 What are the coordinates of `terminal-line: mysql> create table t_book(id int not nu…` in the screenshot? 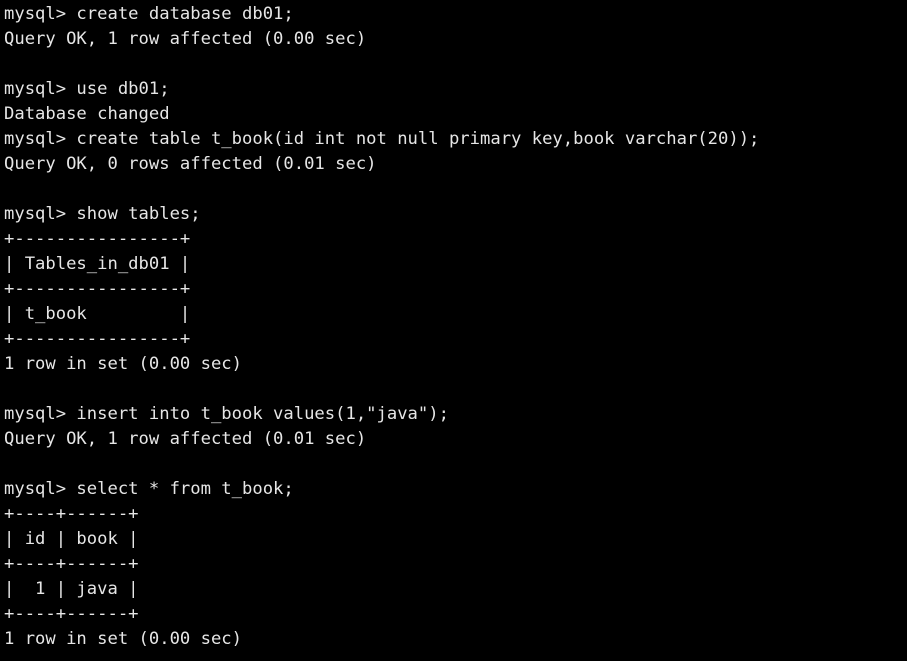 It's located at (382, 139).